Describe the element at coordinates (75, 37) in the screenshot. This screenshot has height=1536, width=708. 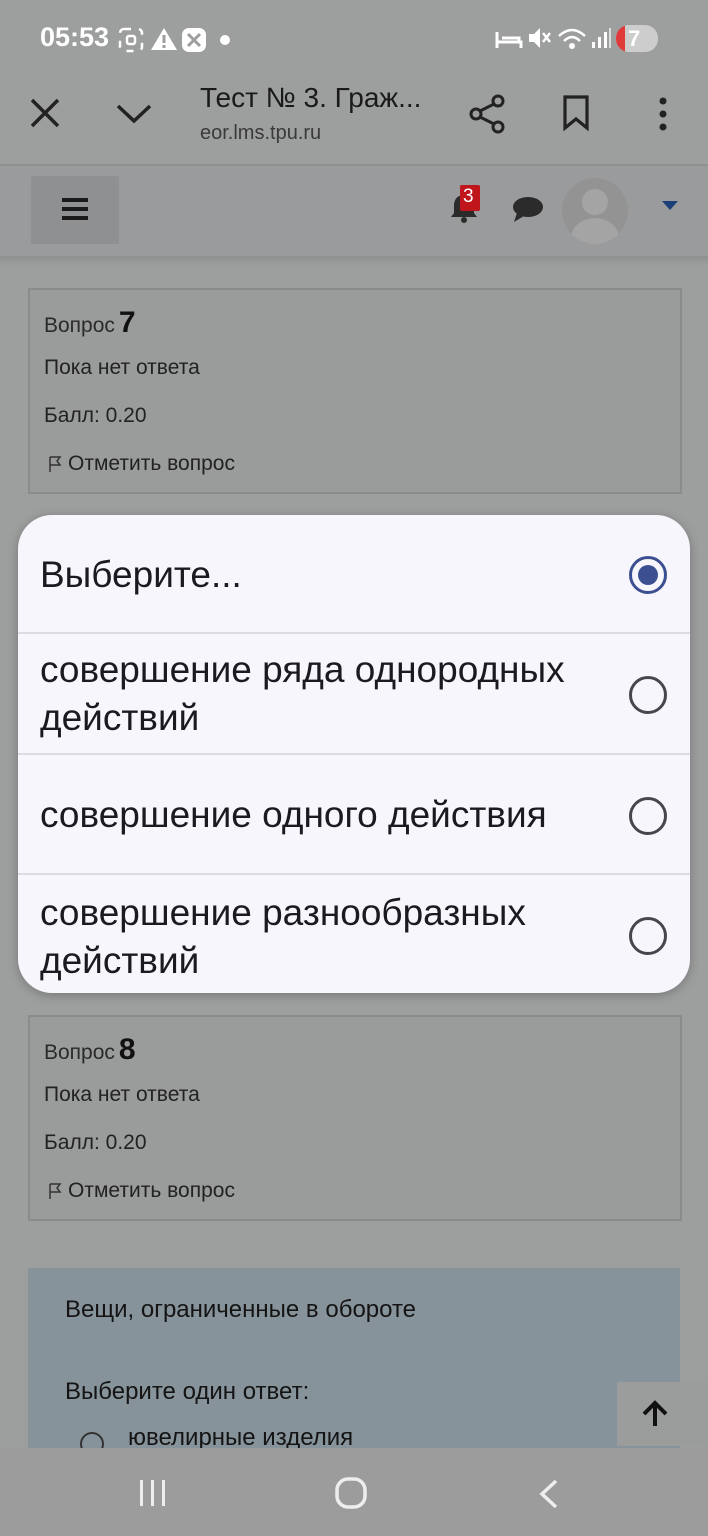
I see `status-time: 05:53` at that location.